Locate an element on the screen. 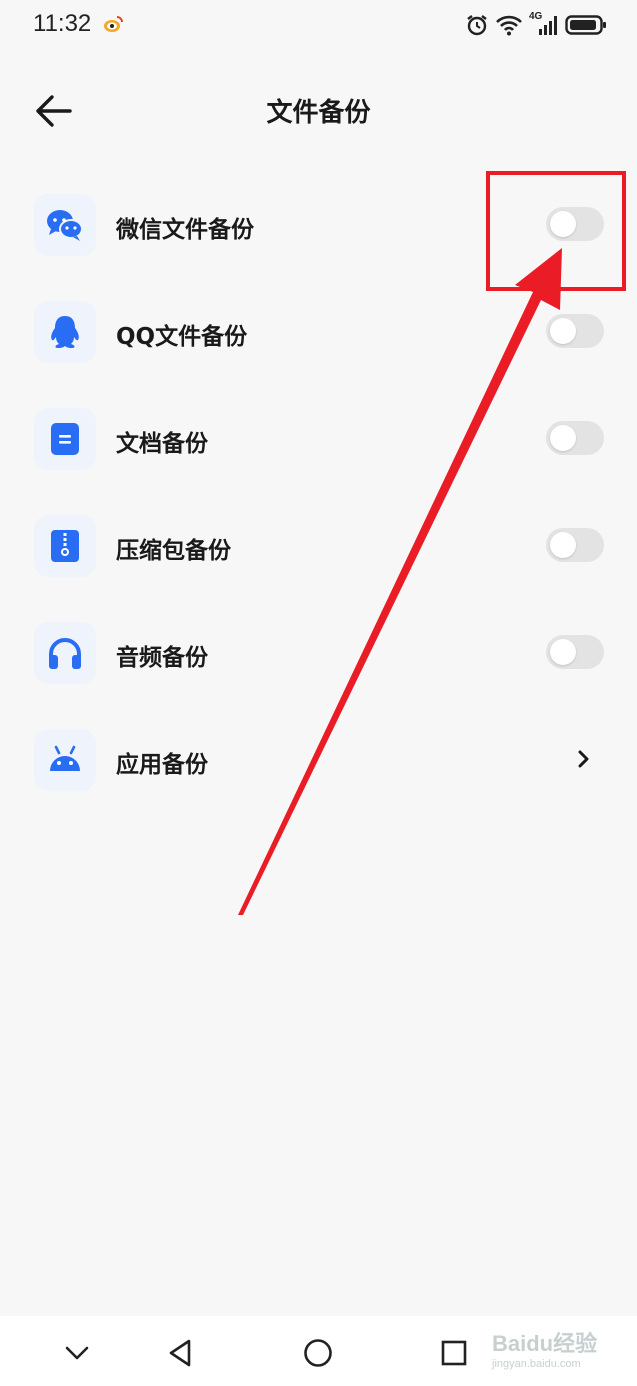 The height and width of the screenshot is (1386, 637). status-bar: 11:32 4G is located at coordinates (318, 26).